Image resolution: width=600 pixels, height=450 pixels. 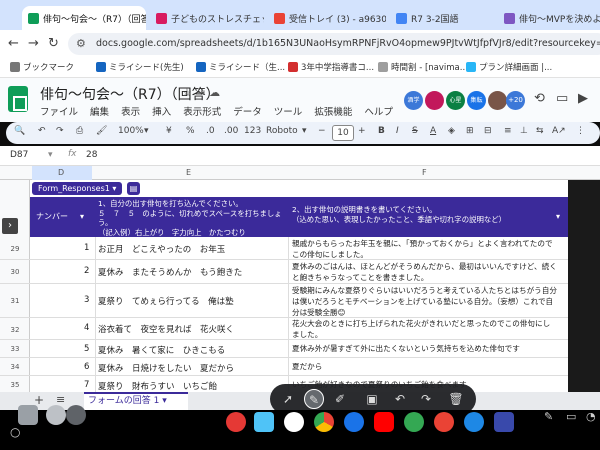 What do you see at coordinates (84, 18) in the screenshot?
I see `browser-tab-haiku: 俳句〜句会〜（R7）（回答 ✕` at bounding box center [84, 18].